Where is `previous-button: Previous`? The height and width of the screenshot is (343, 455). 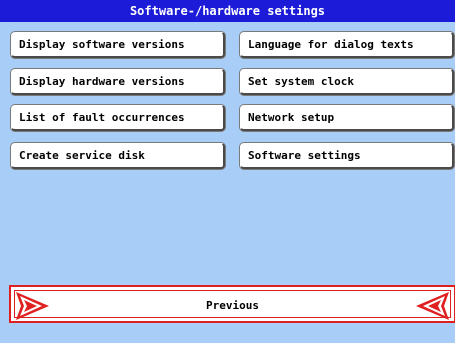 previous-button: Previous is located at coordinates (232, 304).